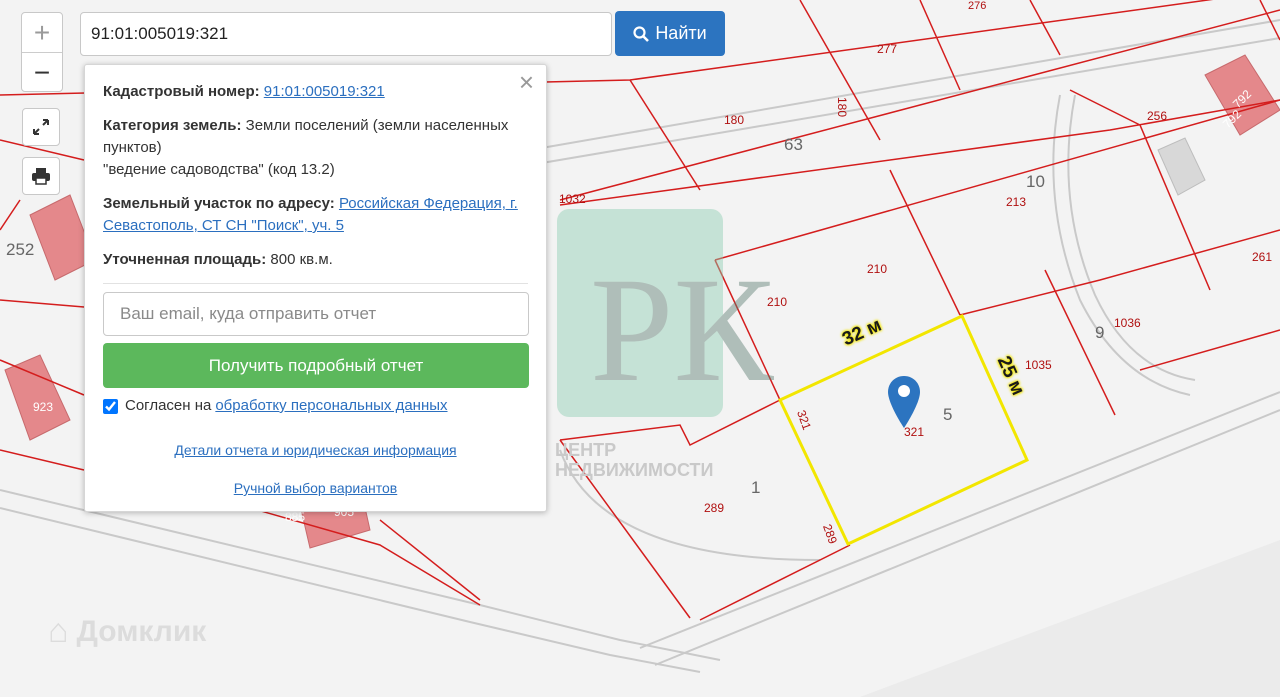 This screenshot has height=697, width=1280. Describe the element at coordinates (1262, 257) in the screenshot. I see `parcel-label: 261` at that location.